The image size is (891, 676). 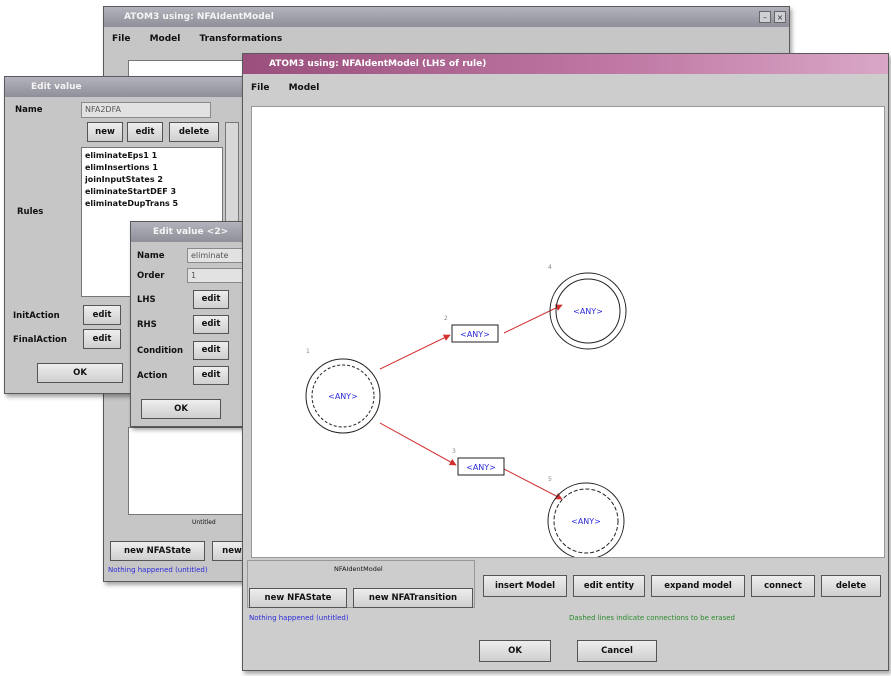 I want to click on menu-file: File, so click(x=121, y=39).